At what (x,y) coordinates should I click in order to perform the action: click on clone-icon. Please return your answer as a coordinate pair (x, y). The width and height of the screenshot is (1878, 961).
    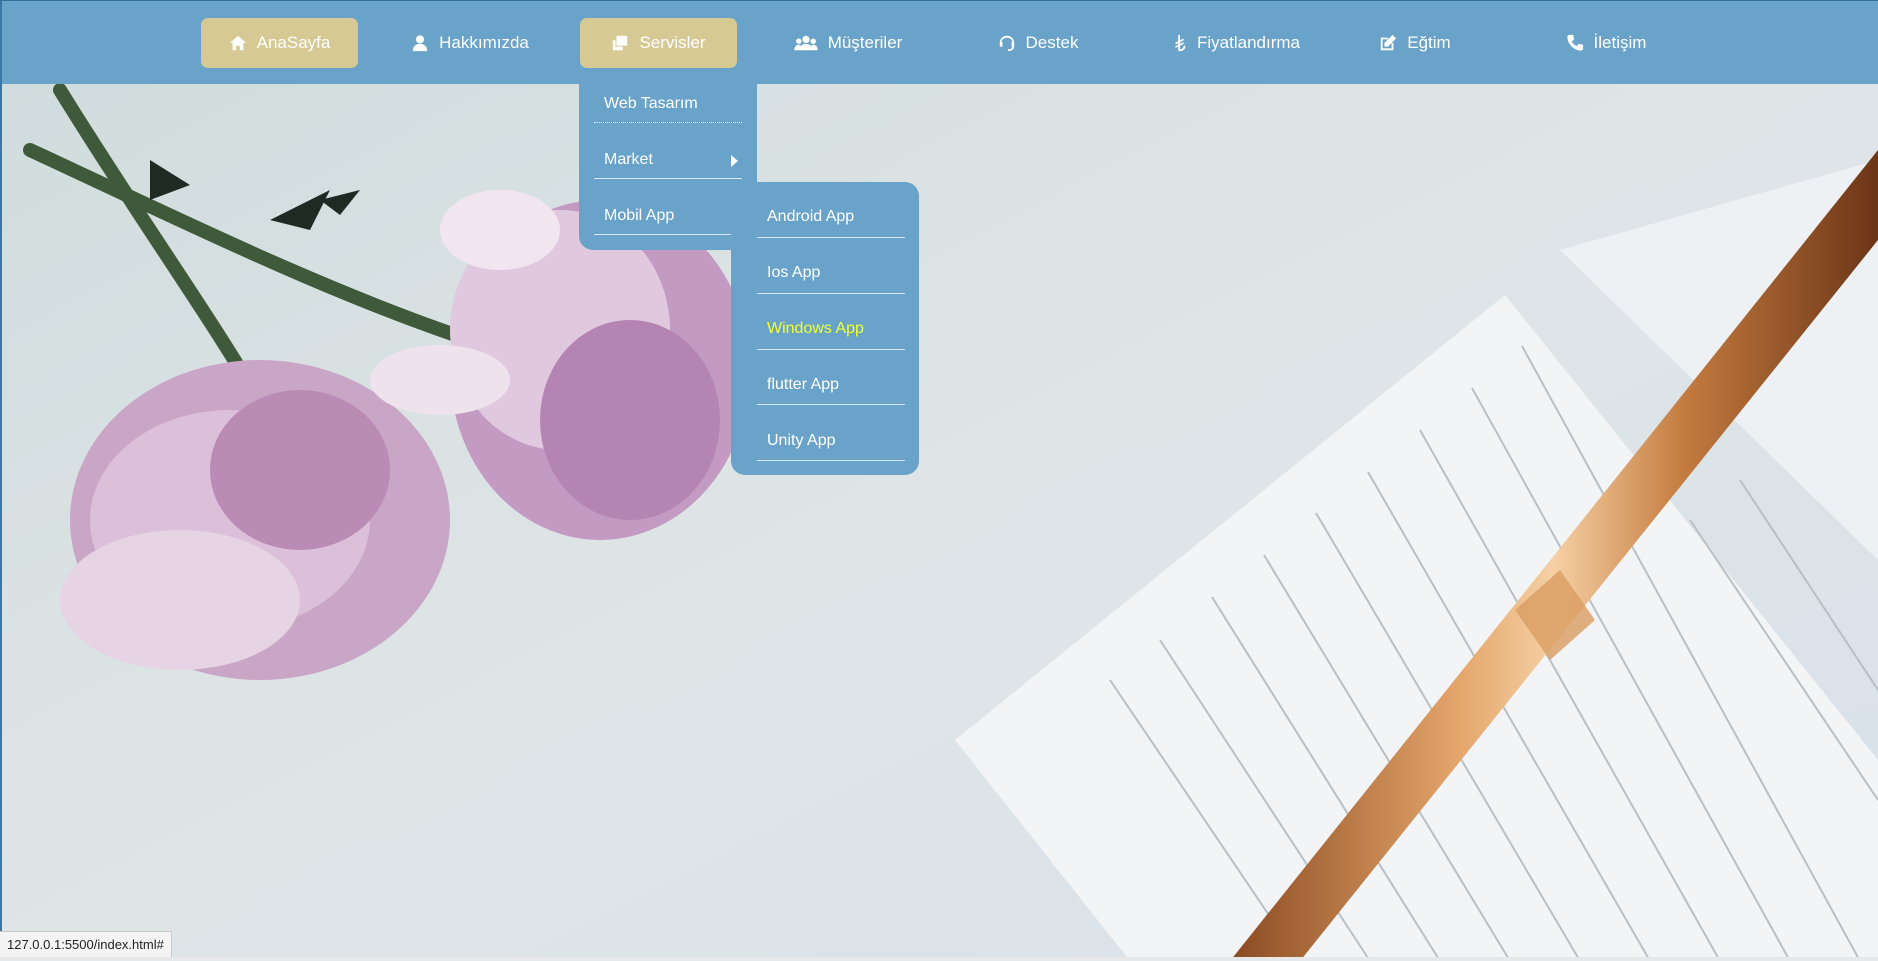
    Looking at the image, I should click on (620, 43).